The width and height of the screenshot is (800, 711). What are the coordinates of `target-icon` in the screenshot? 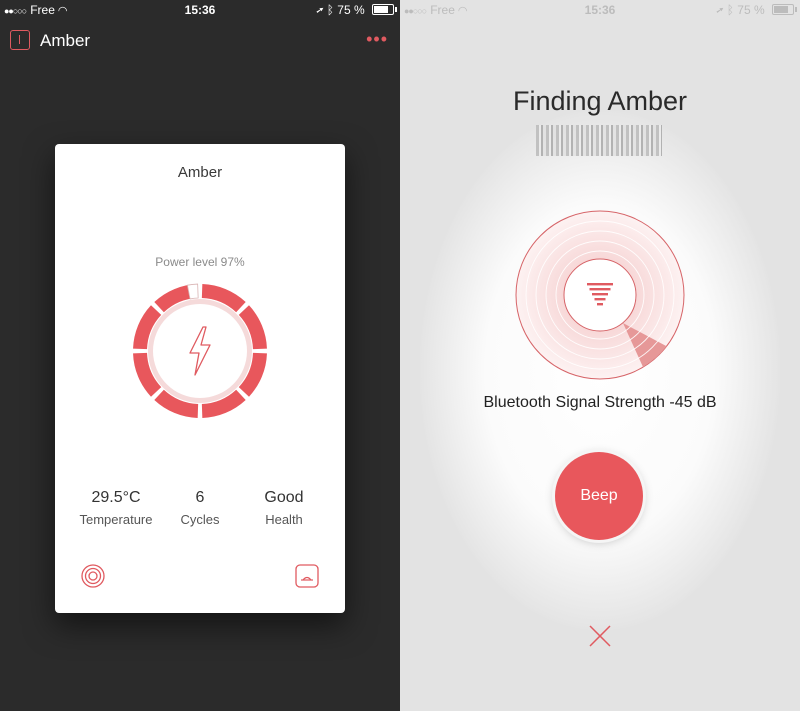 It's located at (93, 576).